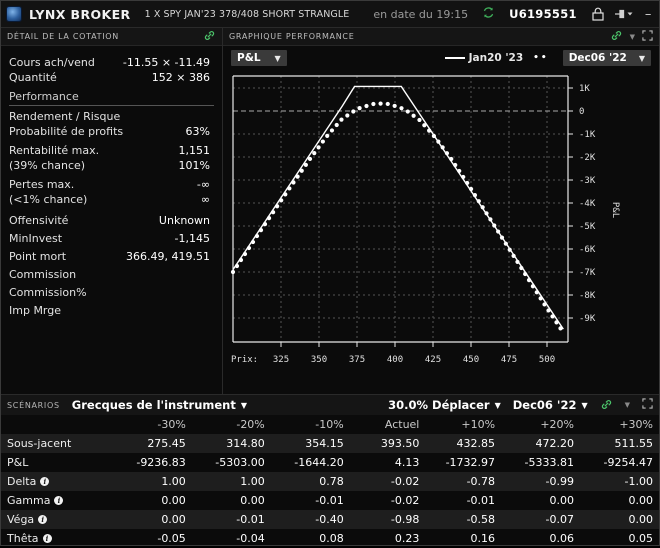  What do you see at coordinates (161, 462) in the screenshot?
I see `table-cell: -9236.83` at bounding box center [161, 462].